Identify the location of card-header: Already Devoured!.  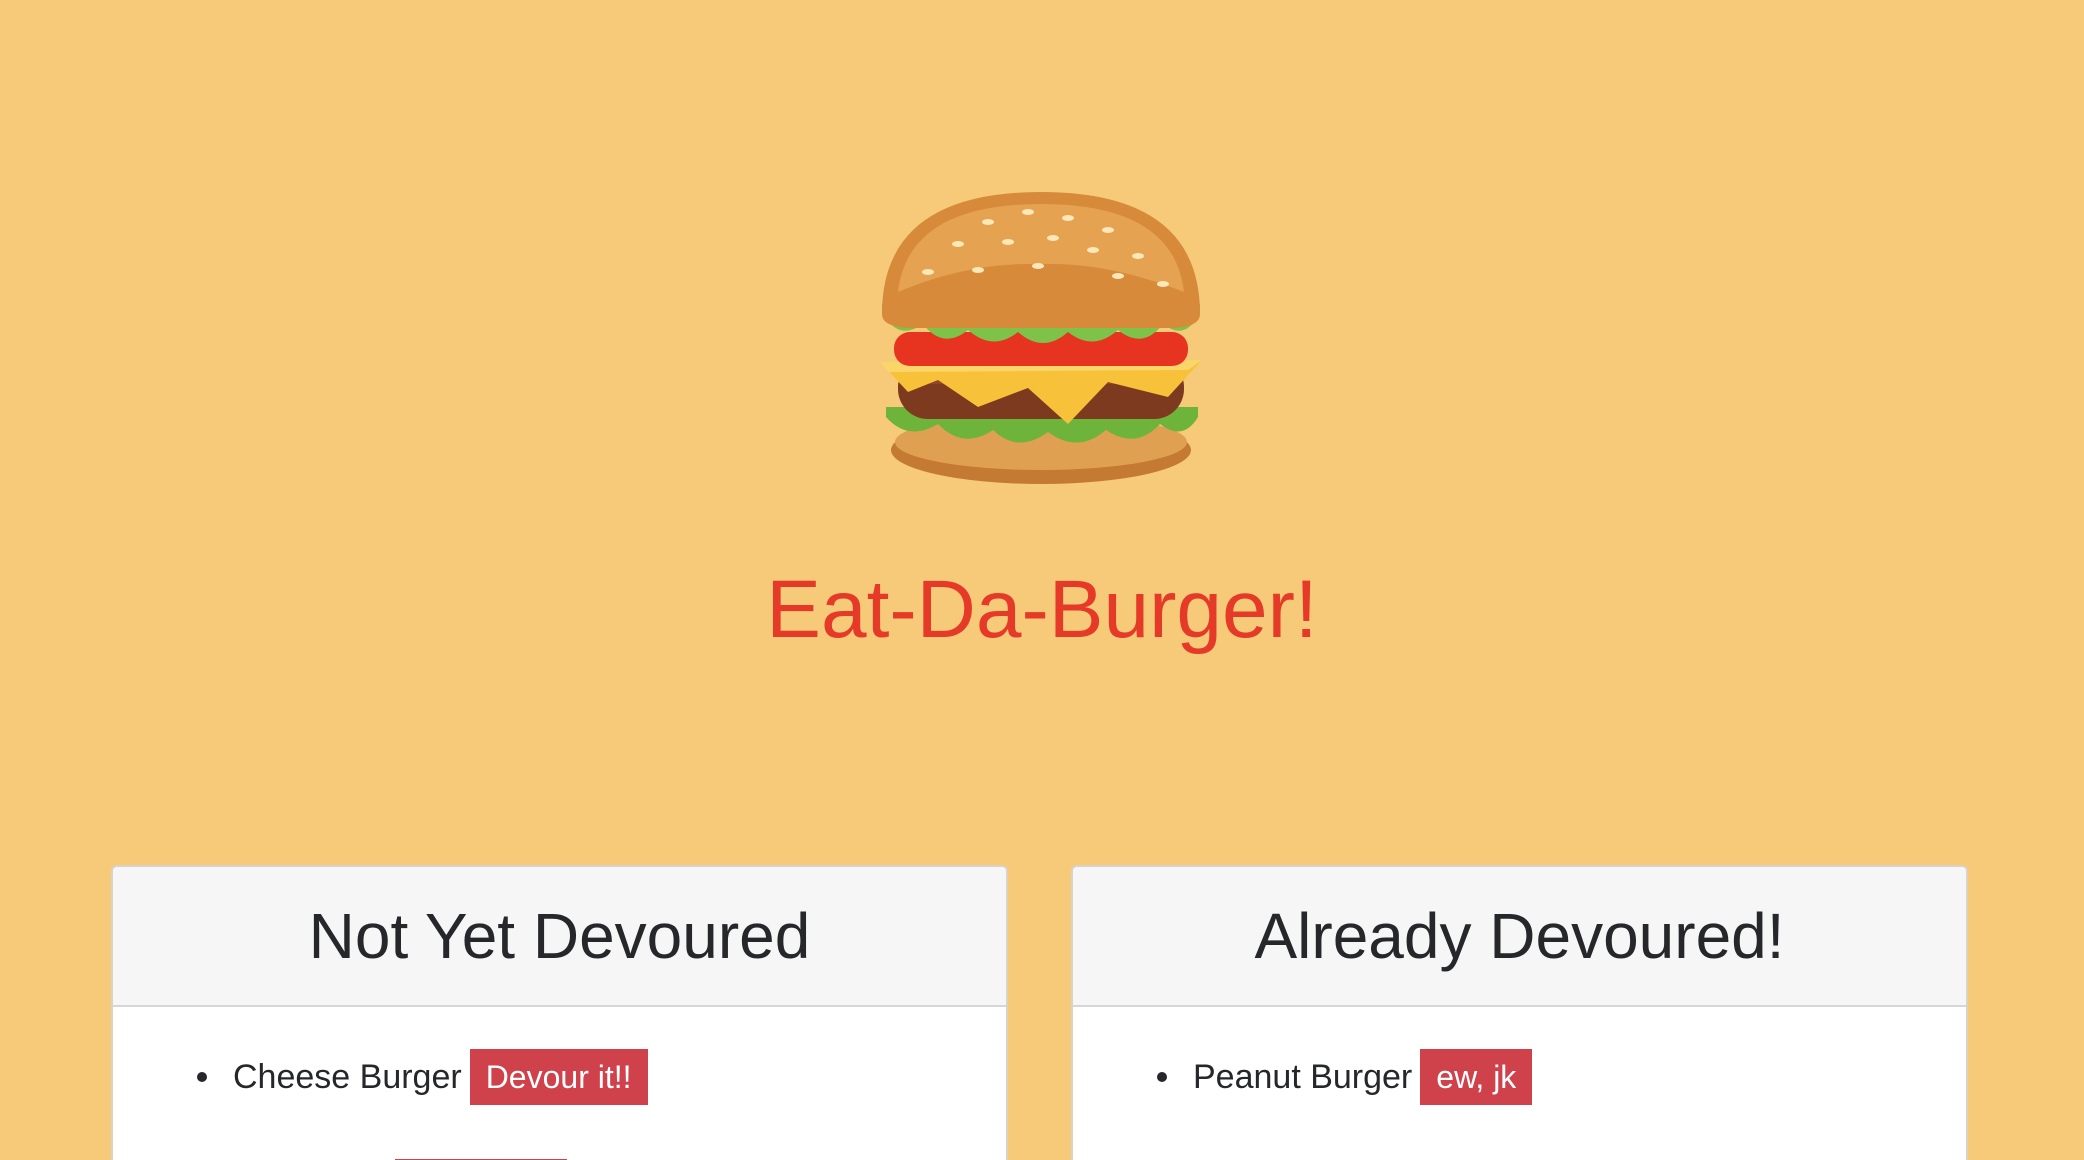
(1519, 937).